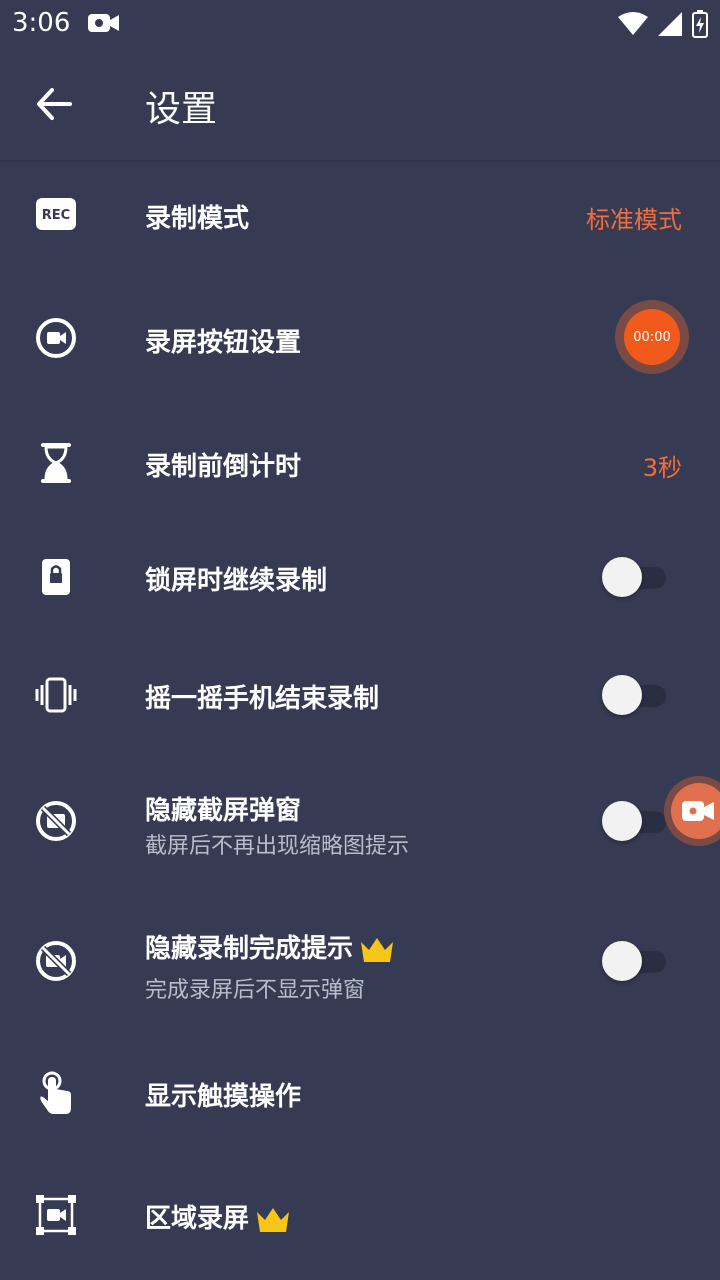  What do you see at coordinates (223, 467) in the screenshot?
I see `setting-label: 录制前倒计时` at bounding box center [223, 467].